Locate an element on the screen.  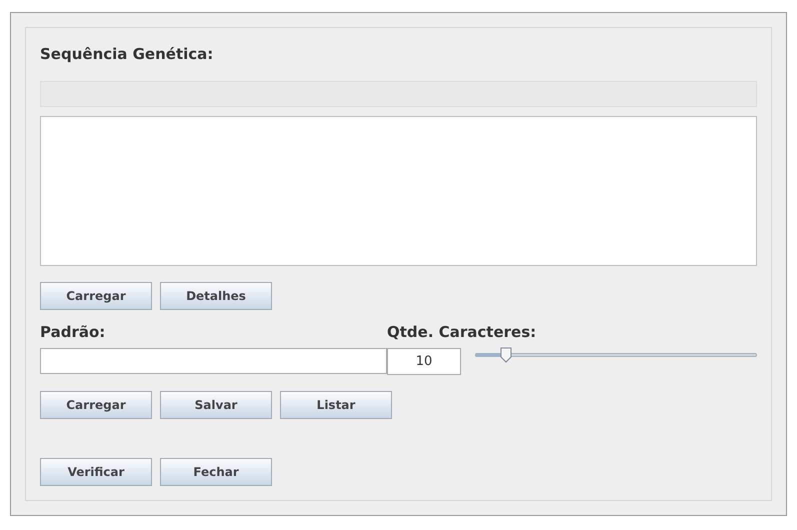
pattern-label: Padrão: is located at coordinates (73, 332).